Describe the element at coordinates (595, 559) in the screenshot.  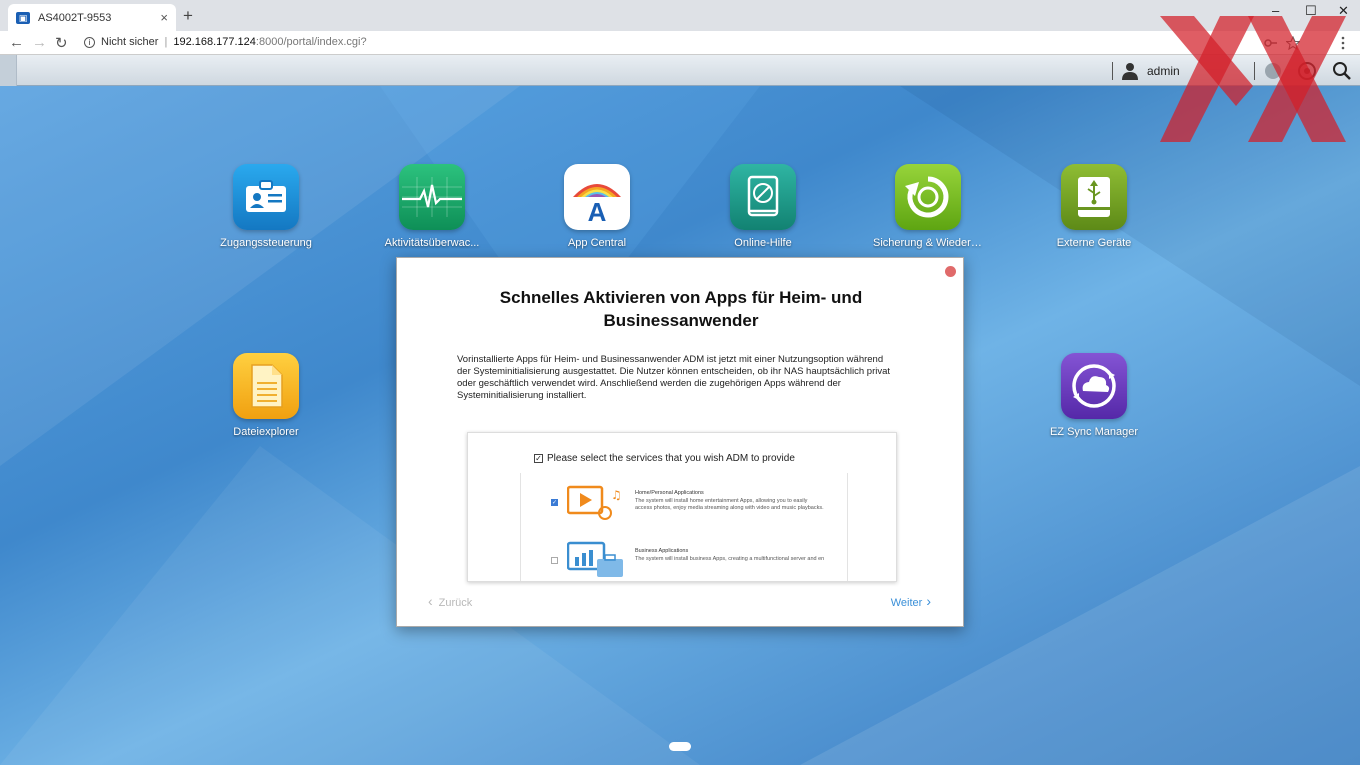
I see `business-apps-icon` at that location.